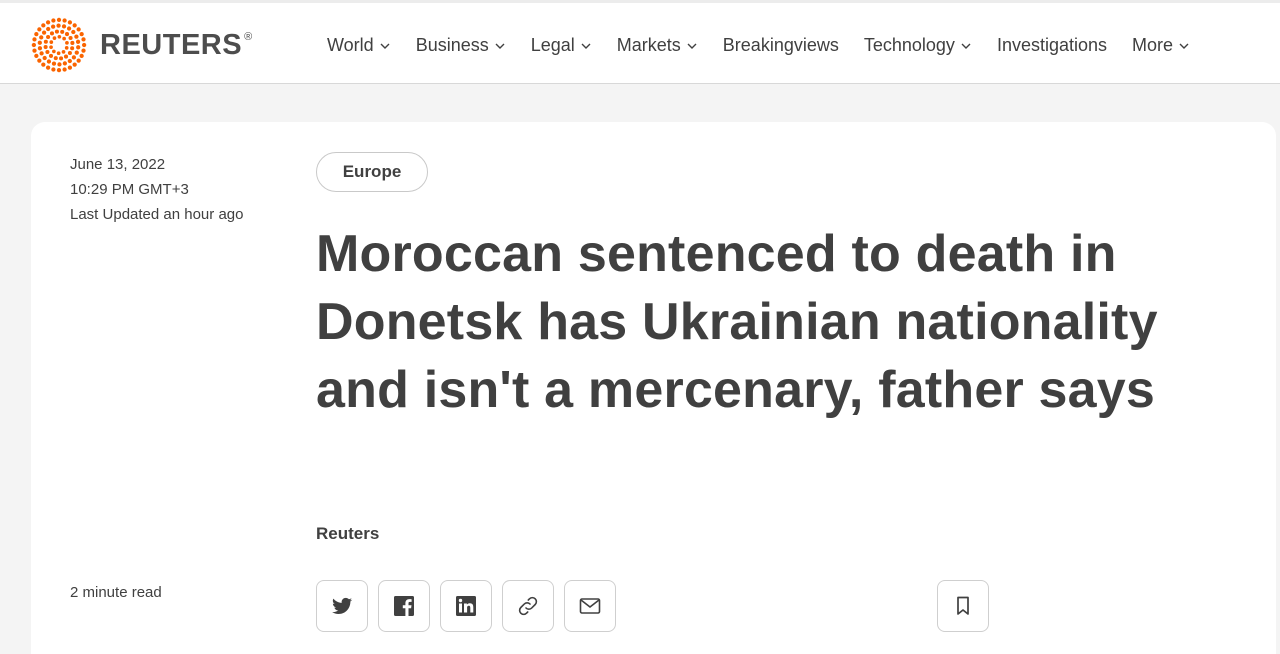 Image resolution: width=1280 pixels, height=654 pixels. Describe the element at coordinates (561, 45) in the screenshot. I see `nav-item-legal: Legal` at that location.